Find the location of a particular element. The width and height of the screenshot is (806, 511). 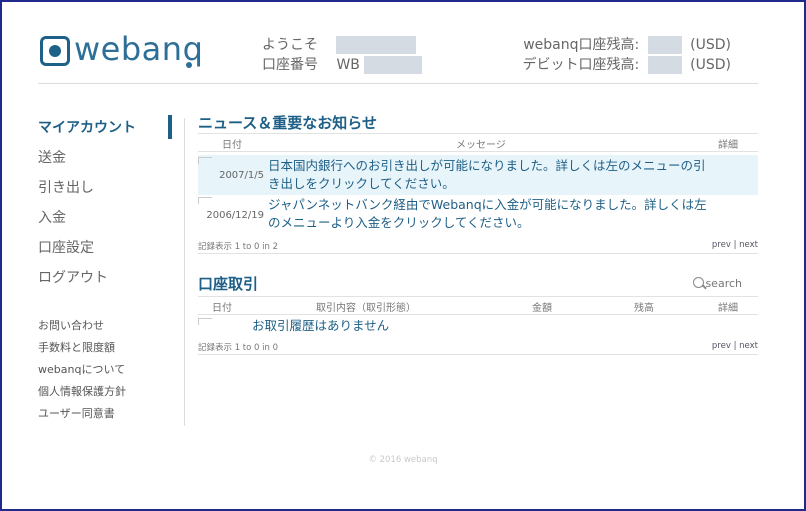

account-number-label: 口座番号 is located at coordinates (290, 65).